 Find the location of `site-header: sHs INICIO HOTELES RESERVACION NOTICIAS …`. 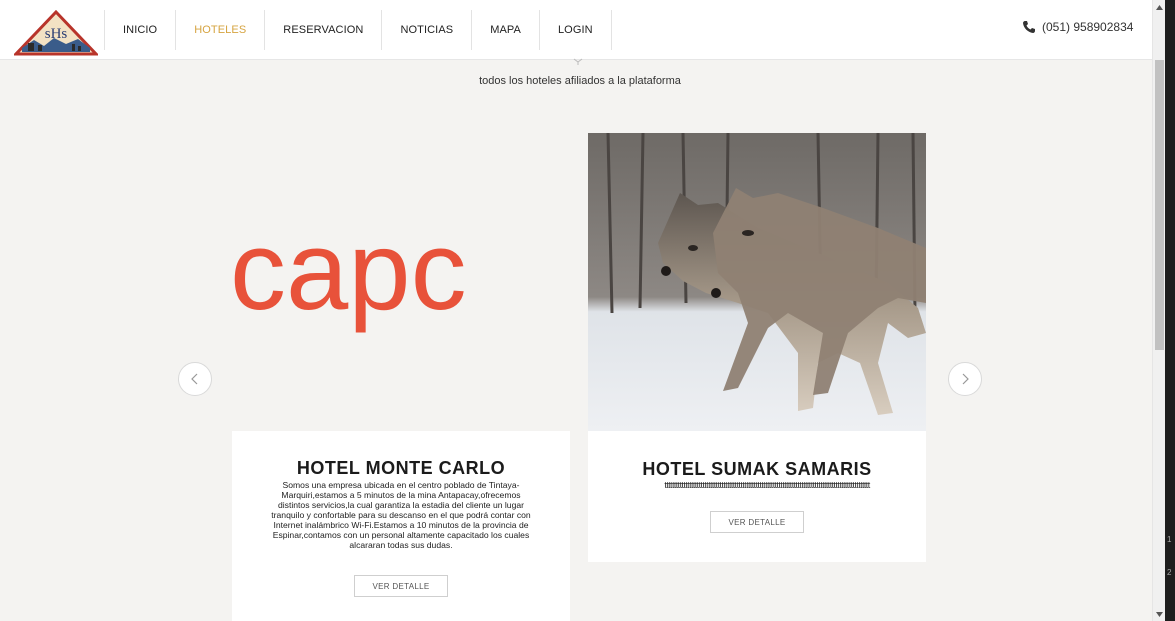

site-header: sHs INICIO HOTELES RESERVACION NOTICIAS … is located at coordinates (576, 30).